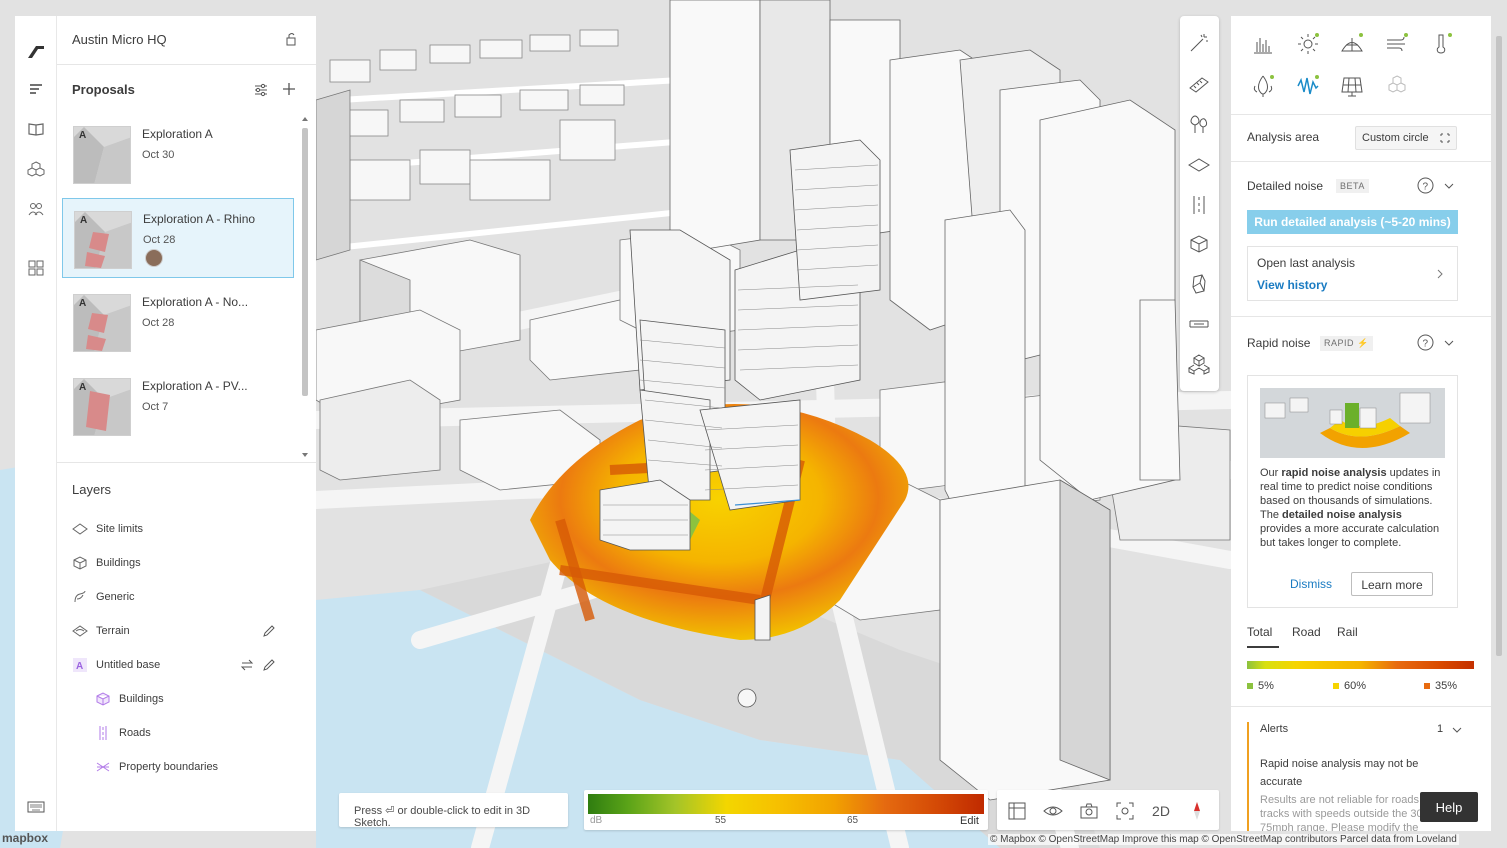 The image size is (1507, 848). What do you see at coordinates (1397, 44) in the screenshot?
I see `wind-icon` at bounding box center [1397, 44].